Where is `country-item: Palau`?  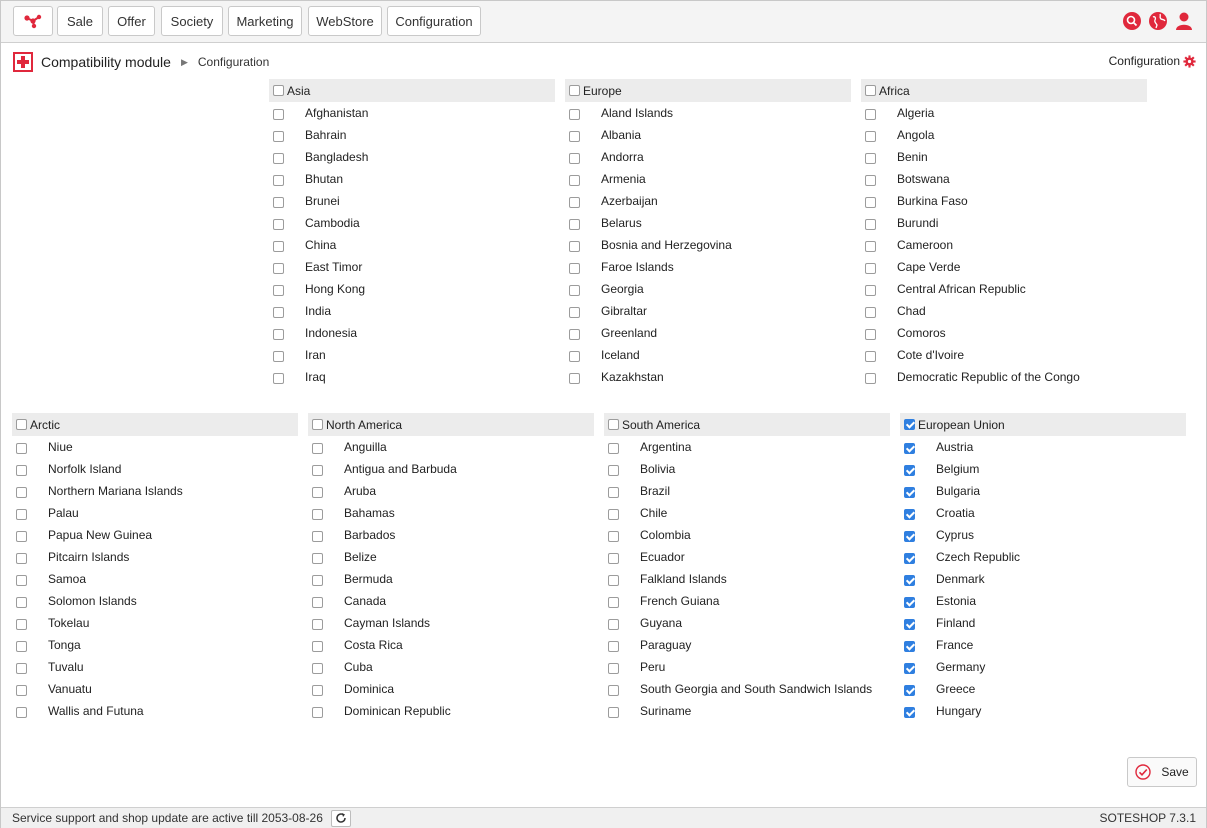
country-item: Palau is located at coordinates (155, 513).